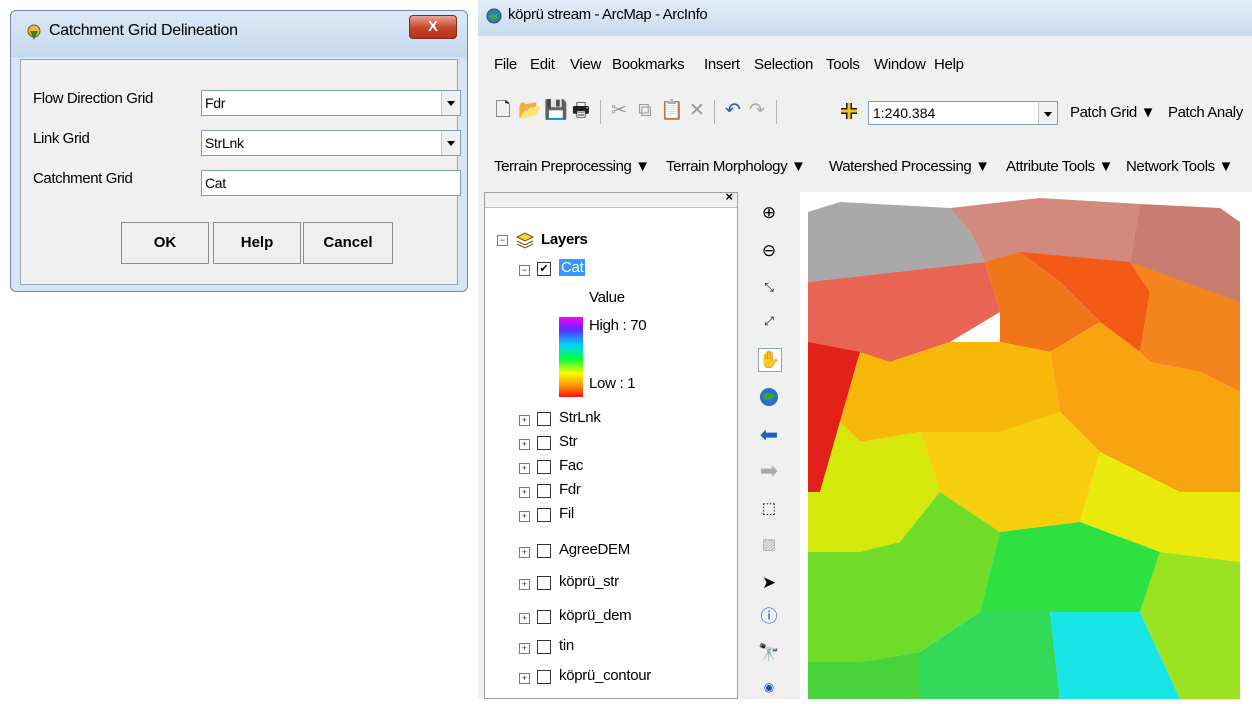 Image resolution: width=1252 pixels, height=704 pixels. What do you see at coordinates (770, 360) in the screenshot?
I see `pan-icon: ✋` at bounding box center [770, 360].